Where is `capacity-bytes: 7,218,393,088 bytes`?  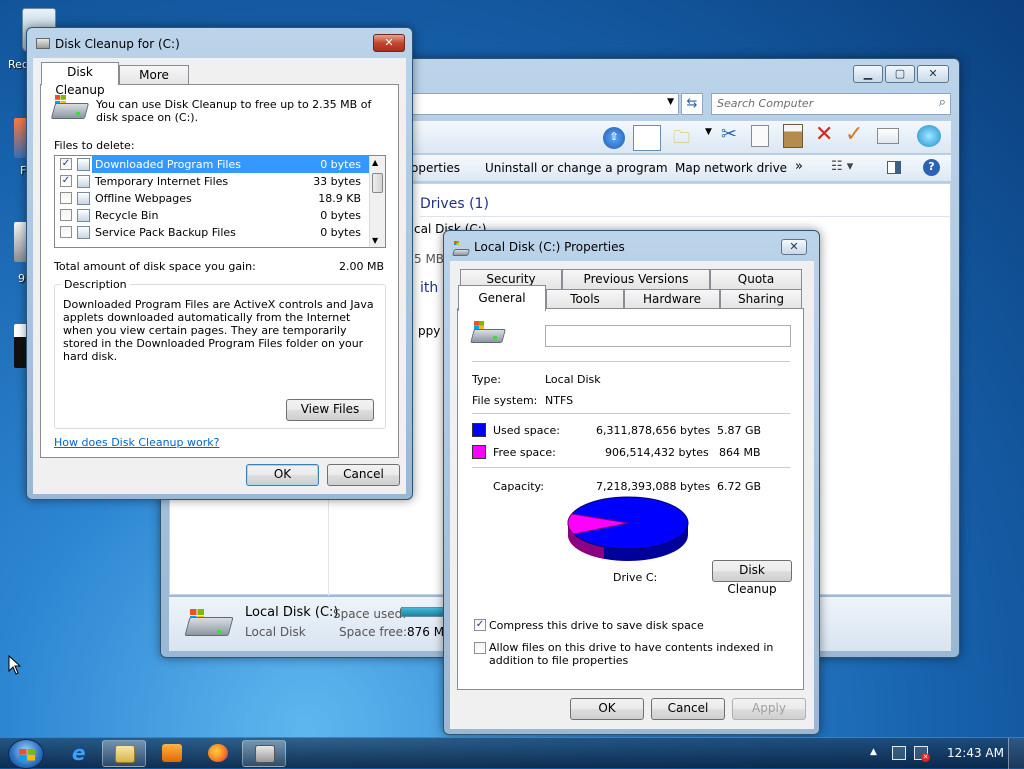
capacity-bytes: 7,218,393,088 bytes is located at coordinates (653, 486).